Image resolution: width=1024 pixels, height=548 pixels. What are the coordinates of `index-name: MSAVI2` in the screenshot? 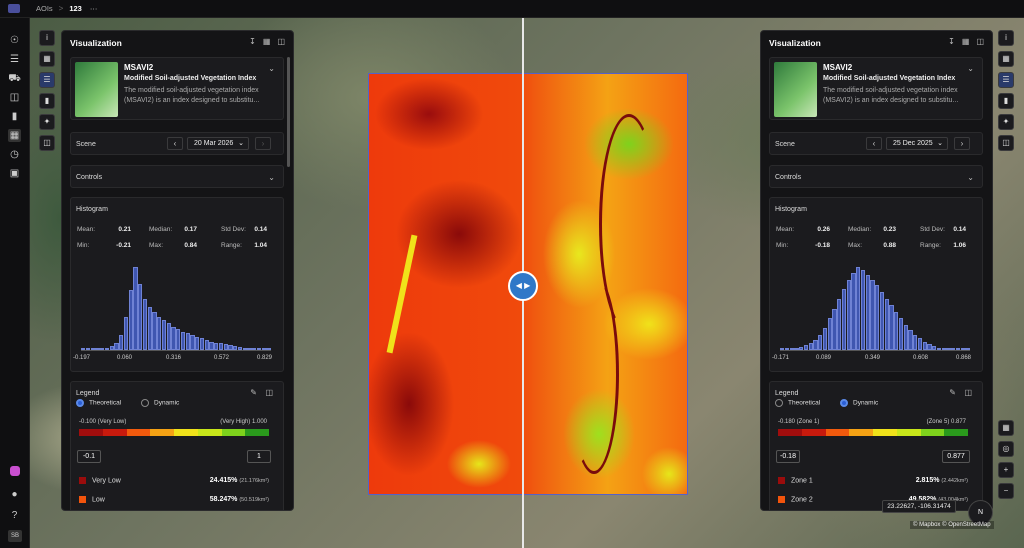 It's located at (139, 67).